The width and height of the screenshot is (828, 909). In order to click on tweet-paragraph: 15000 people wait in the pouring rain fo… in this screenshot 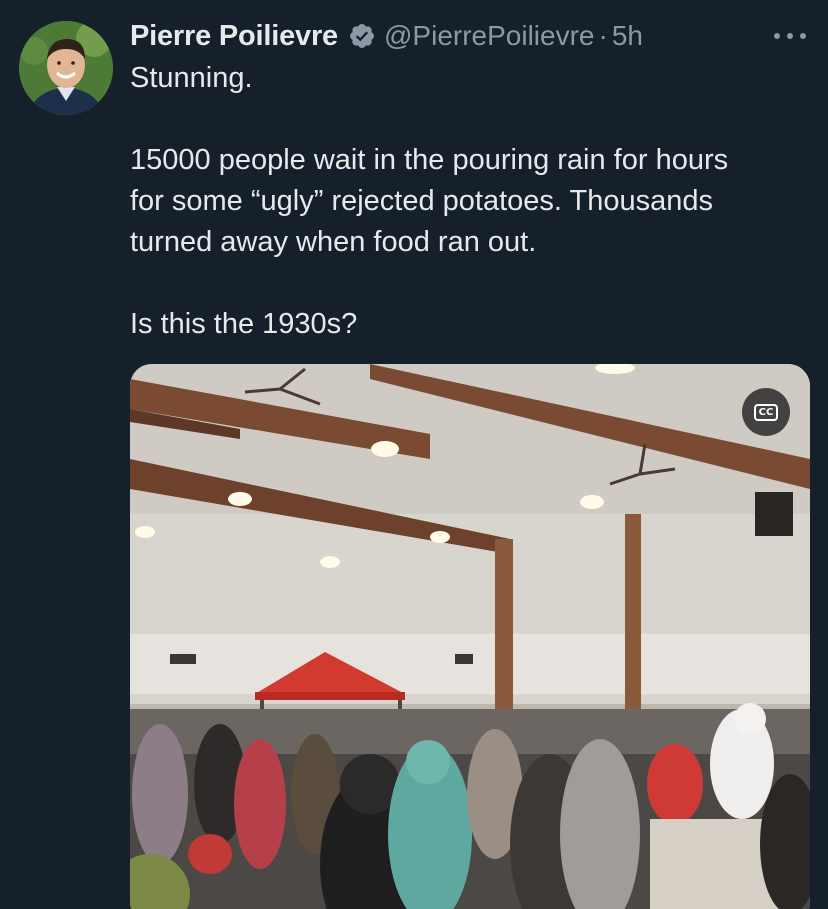, I will do `click(429, 201)`.